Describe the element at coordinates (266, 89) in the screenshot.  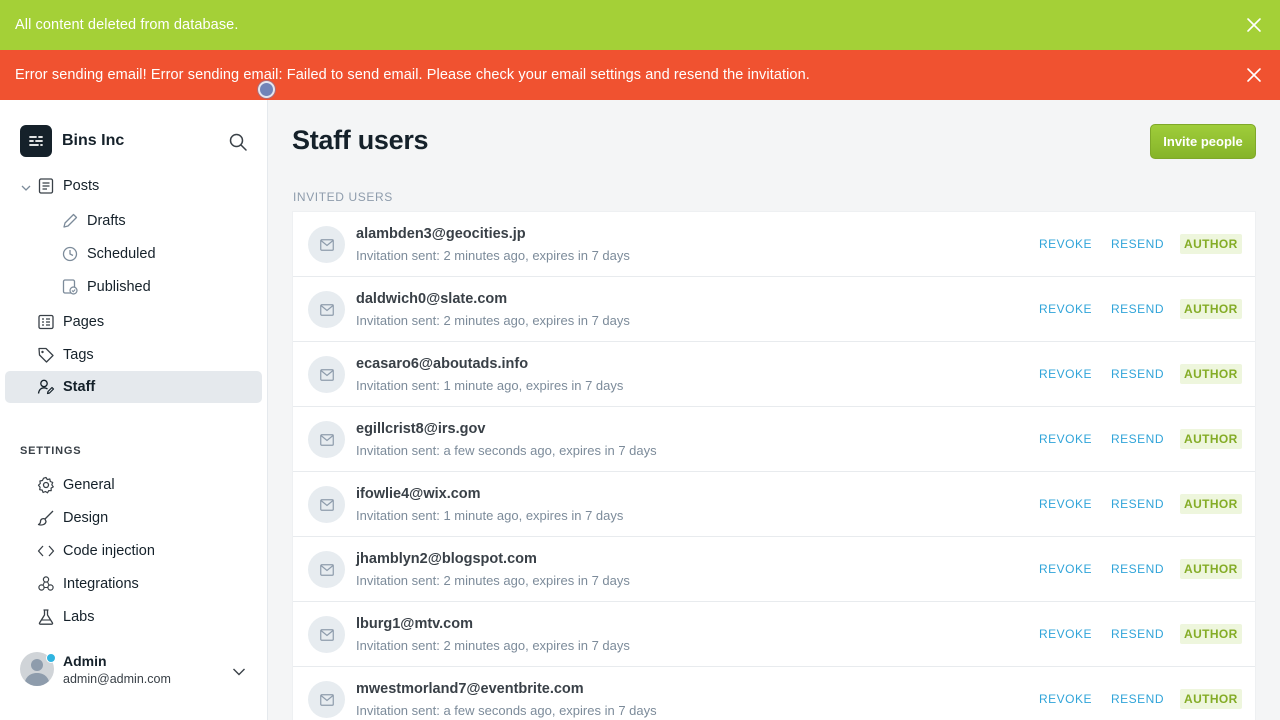
I see `mouse-cursor-indicator` at that location.